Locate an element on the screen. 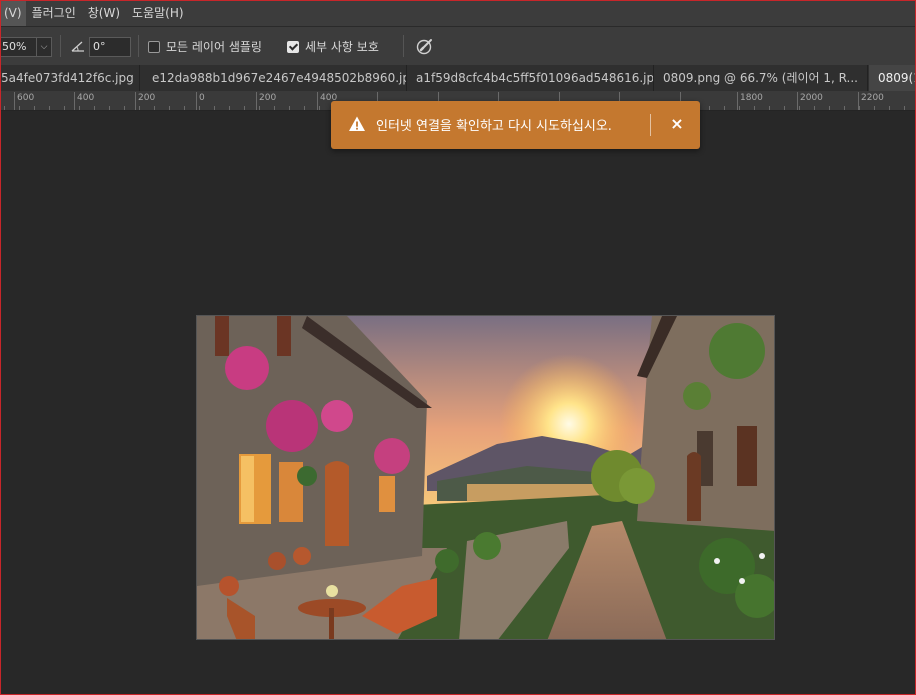 This screenshot has width=916, height=695. tab-document-4: 0809.png @ 66.7% (레이어 1, R... × is located at coordinates (761, 78).